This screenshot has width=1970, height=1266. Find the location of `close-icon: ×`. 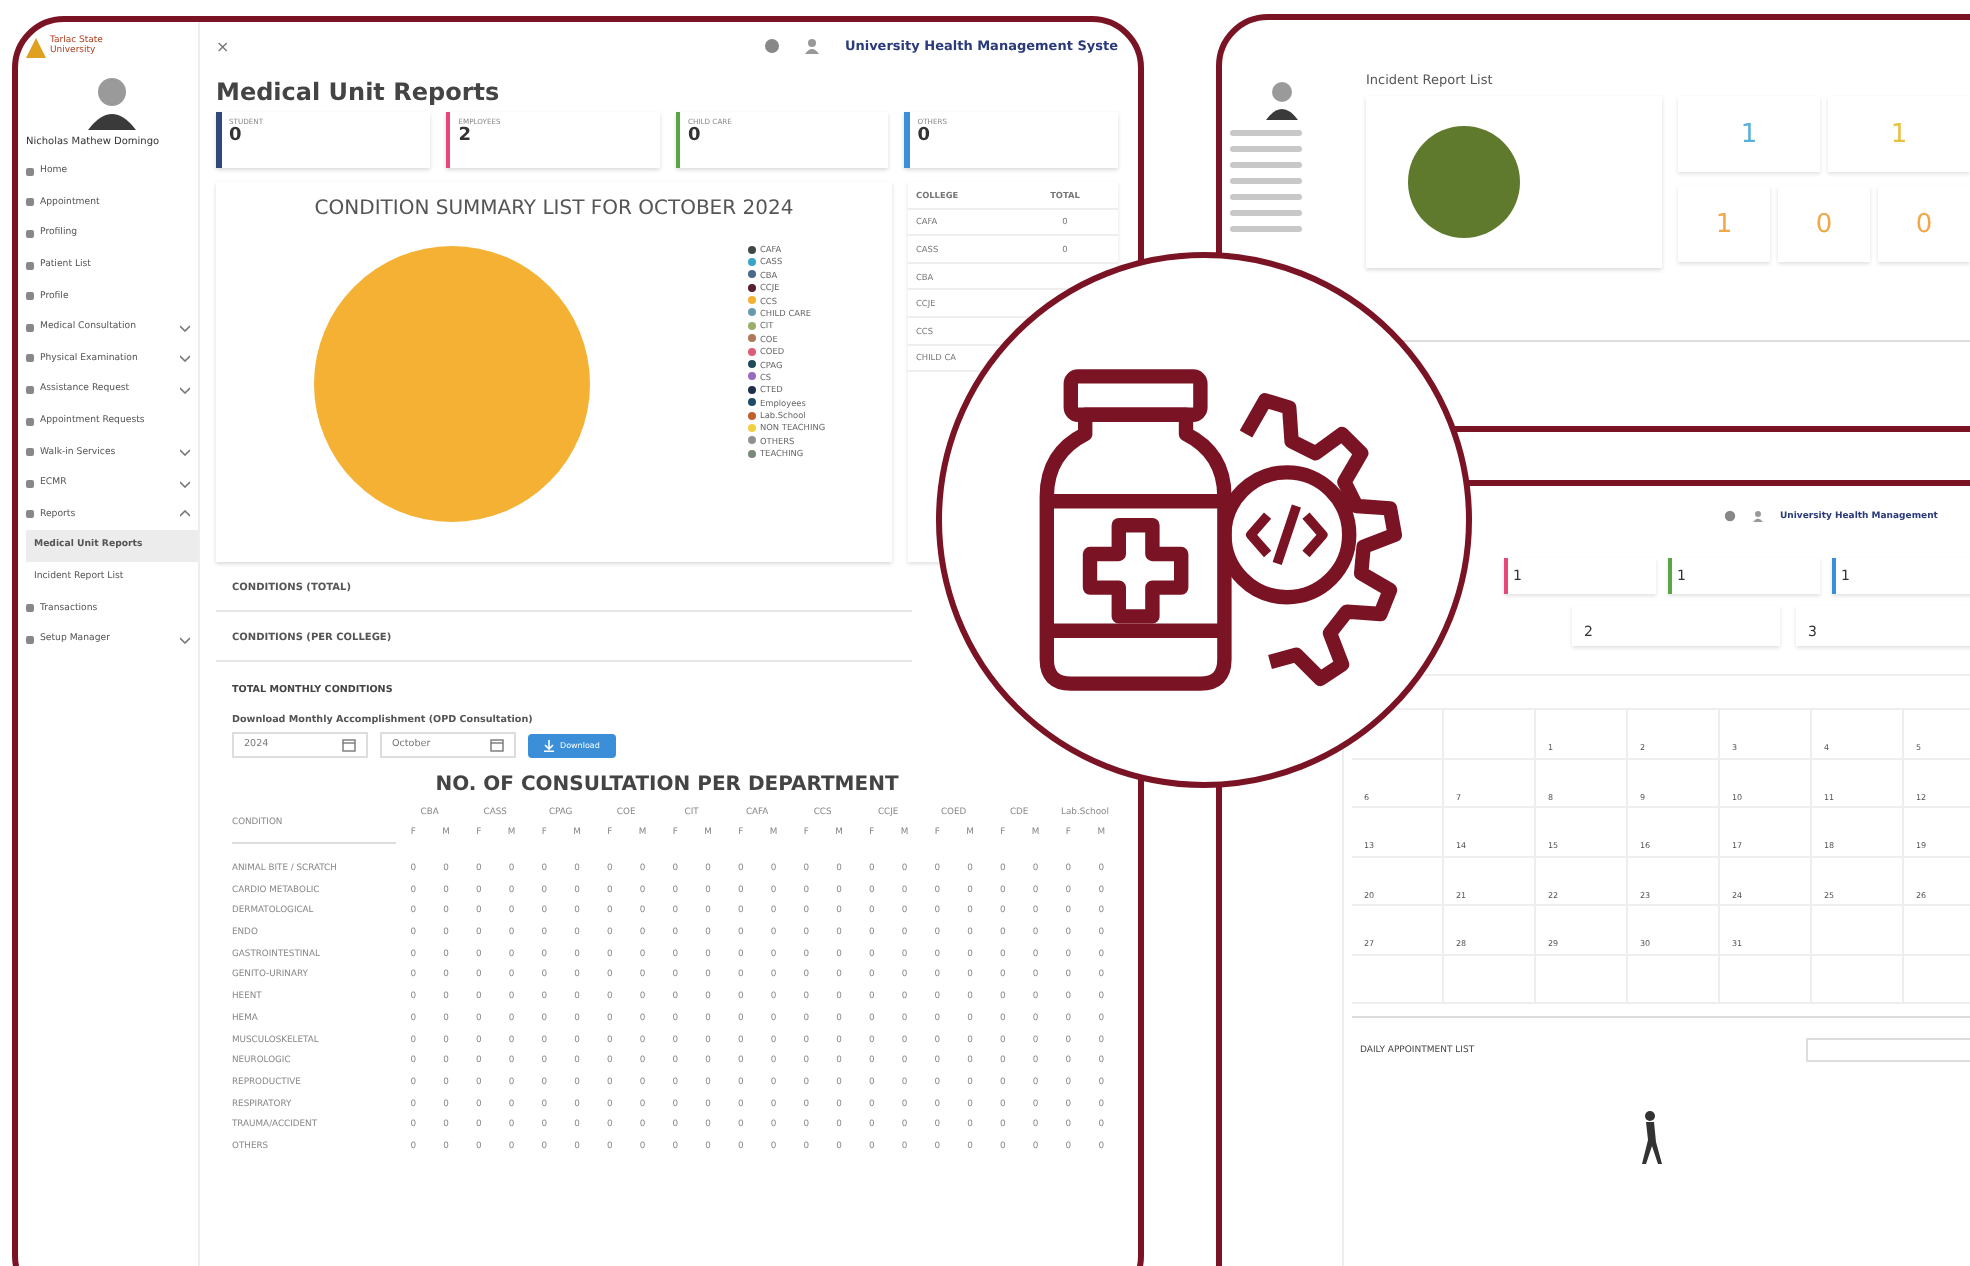

close-icon: × is located at coordinates (223, 46).